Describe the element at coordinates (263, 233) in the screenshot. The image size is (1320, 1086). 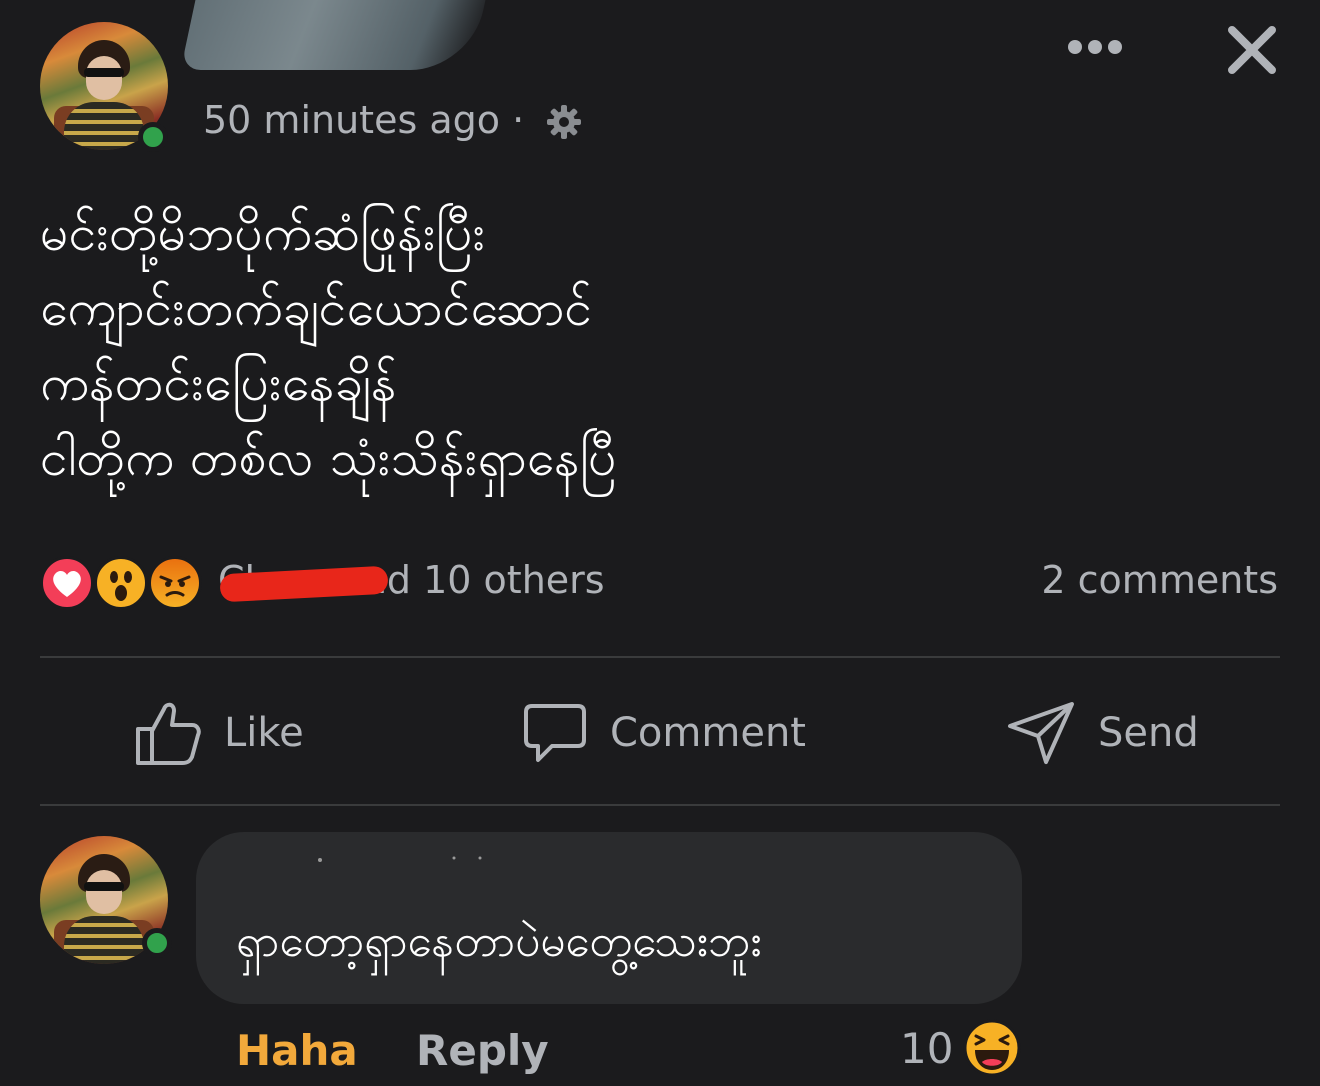
I see `post-text-line: မင်းတို့မိဘပိုက်ဆံဖြုန်းပြီး` at that location.